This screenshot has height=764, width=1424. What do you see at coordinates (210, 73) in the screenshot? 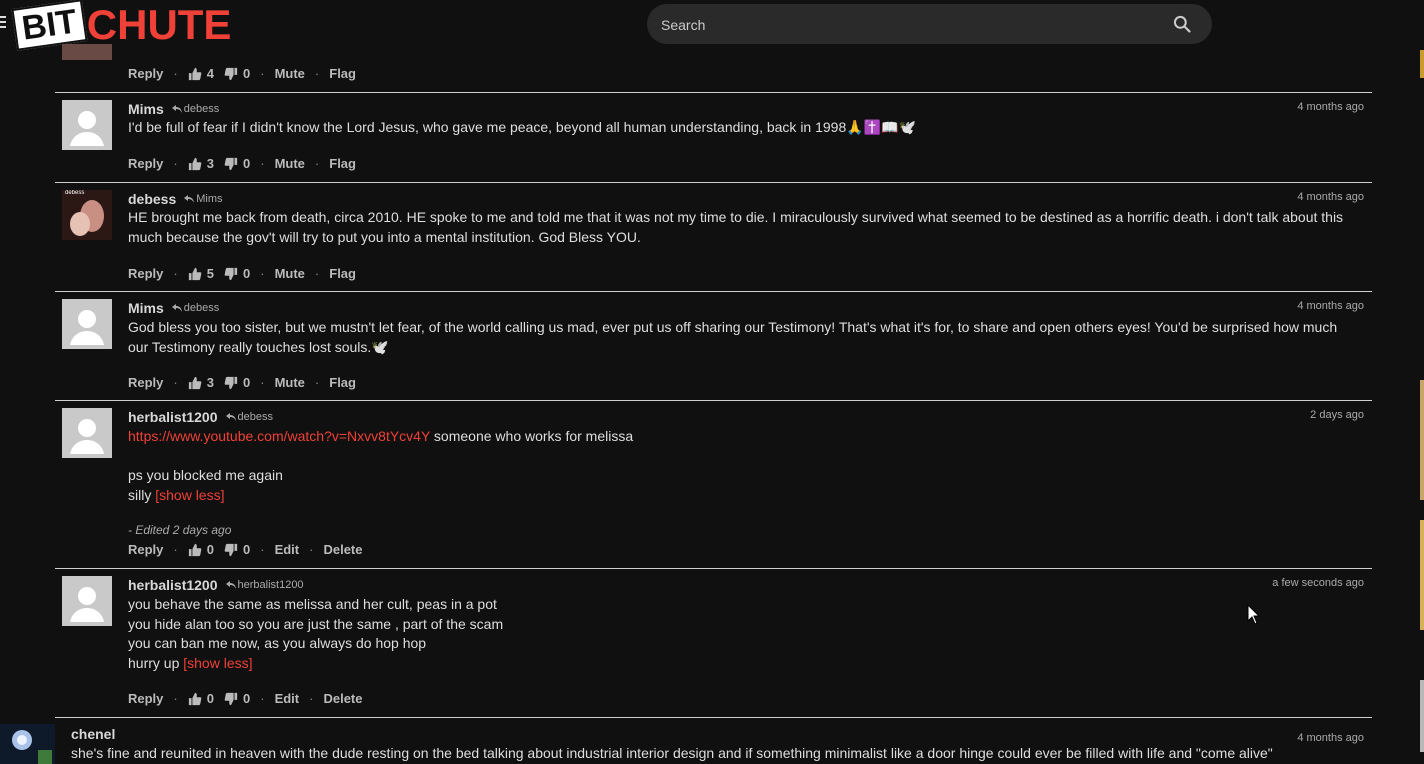
I see `like-count: 4` at bounding box center [210, 73].